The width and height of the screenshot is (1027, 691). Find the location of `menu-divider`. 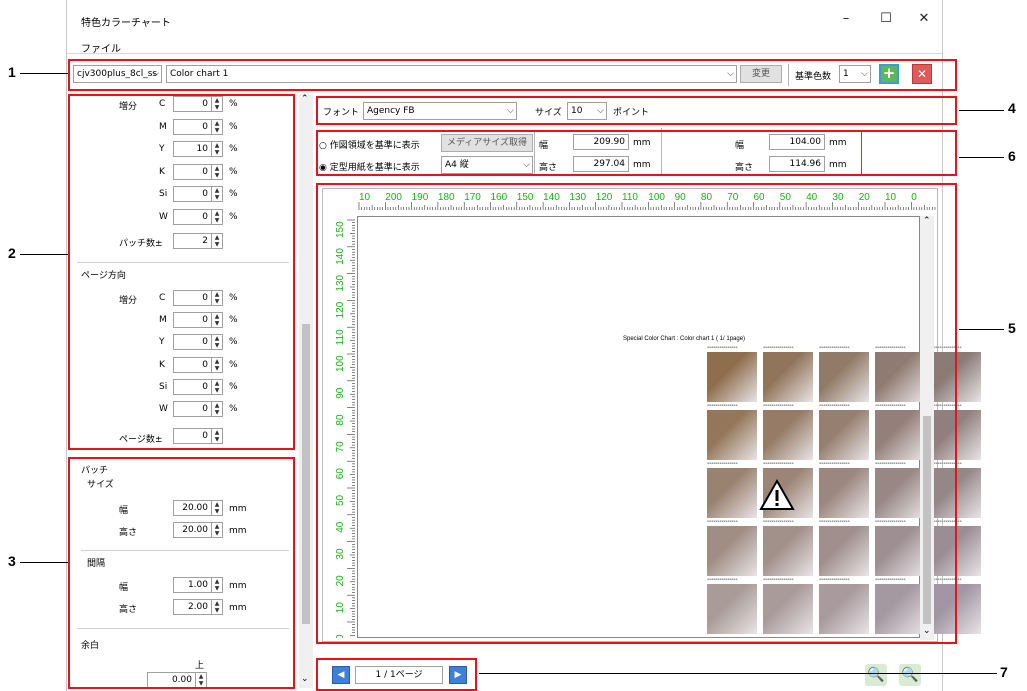

menu-divider is located at coordinates (504, 53).